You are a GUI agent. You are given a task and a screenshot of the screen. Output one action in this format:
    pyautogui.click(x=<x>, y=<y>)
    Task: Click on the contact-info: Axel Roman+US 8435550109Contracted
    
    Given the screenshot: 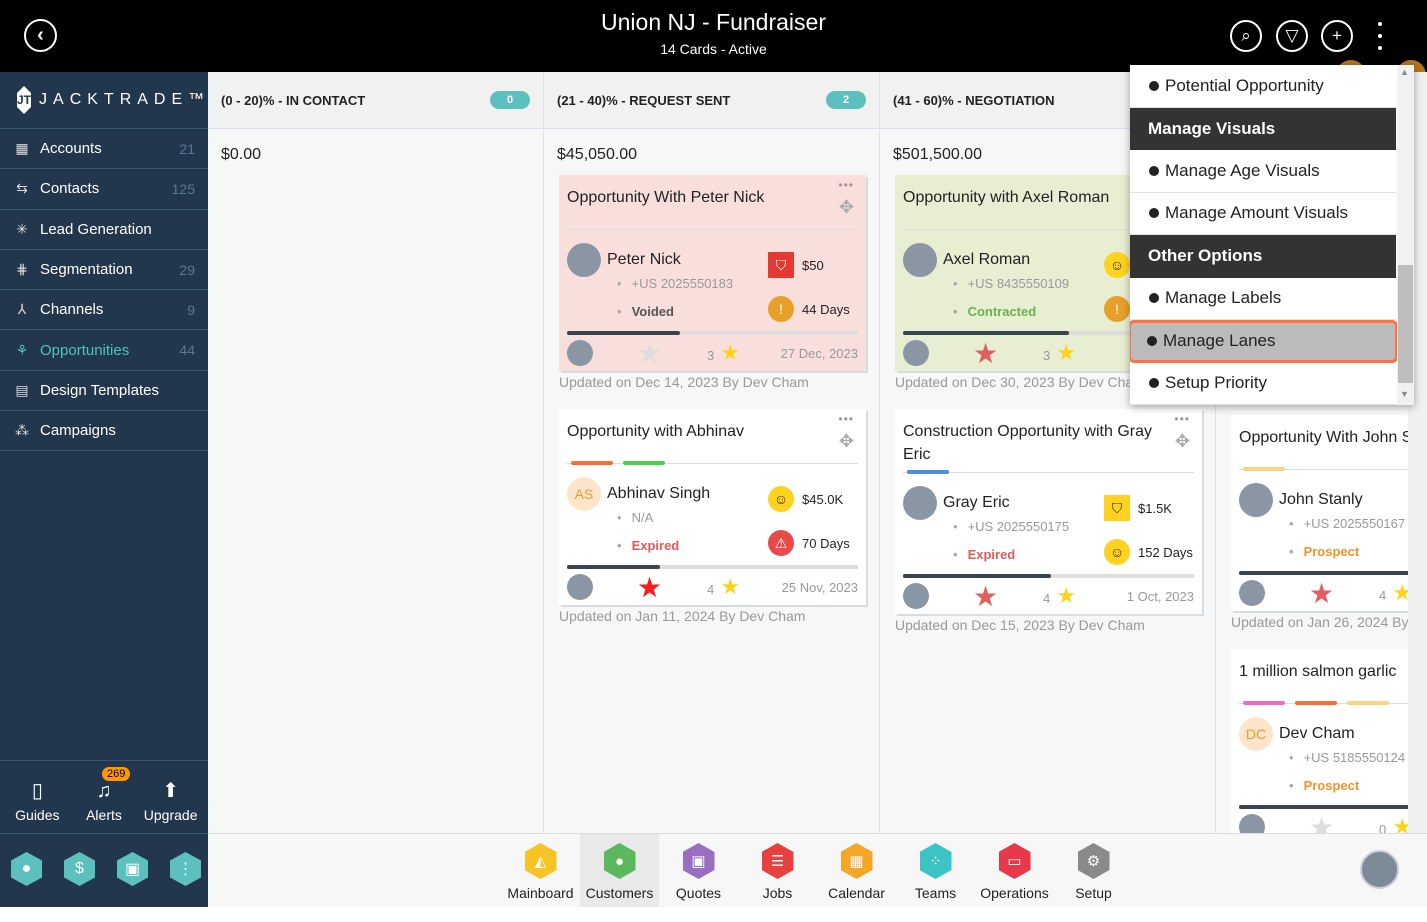 What is the action you would take?
    pyautogui.click(x=1020, y=286)
    